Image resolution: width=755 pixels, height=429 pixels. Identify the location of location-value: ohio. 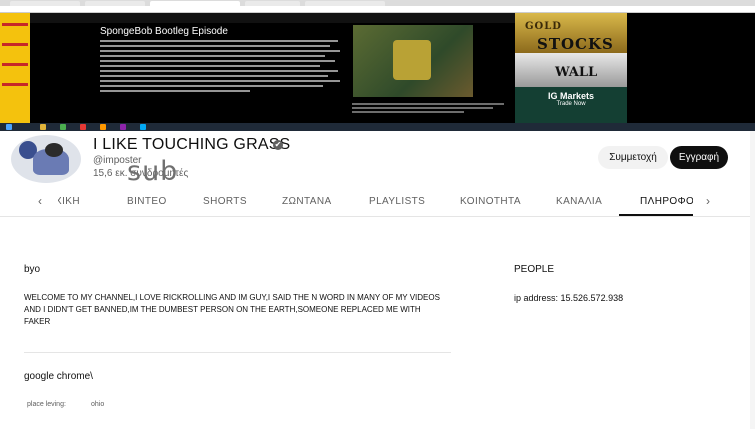
(98, 404).